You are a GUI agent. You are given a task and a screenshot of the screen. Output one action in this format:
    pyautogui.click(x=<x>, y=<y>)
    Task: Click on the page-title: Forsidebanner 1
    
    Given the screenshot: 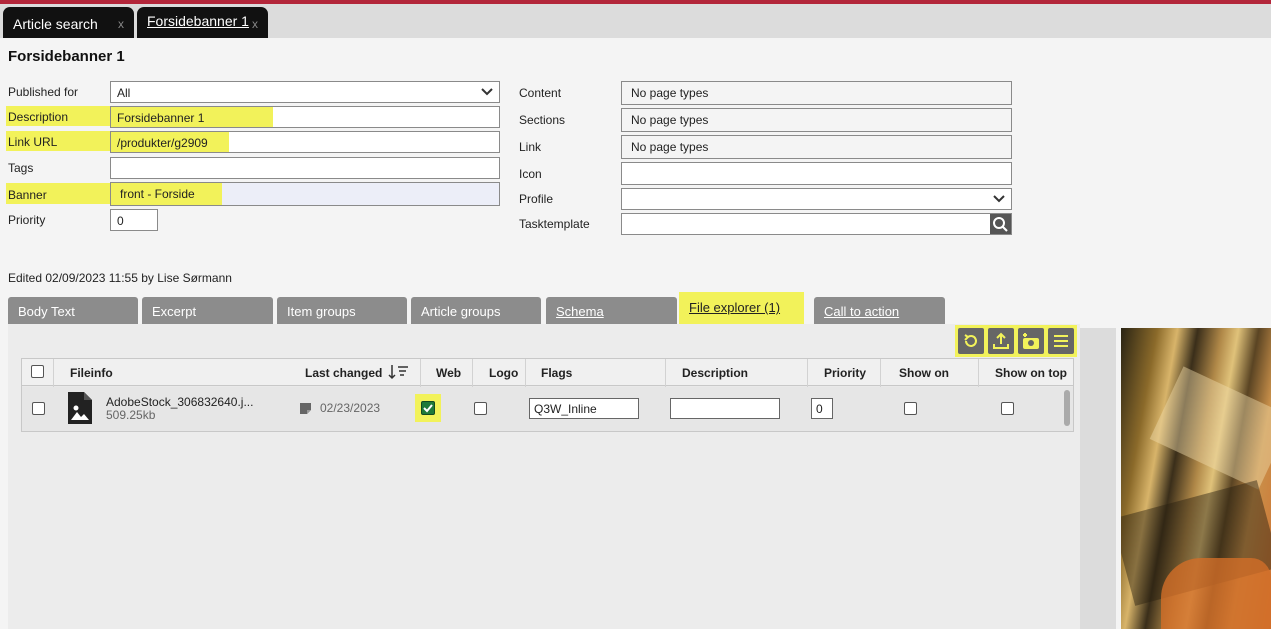 What is the action you would take?
    pyautogui.click(x=66, y=56)
    